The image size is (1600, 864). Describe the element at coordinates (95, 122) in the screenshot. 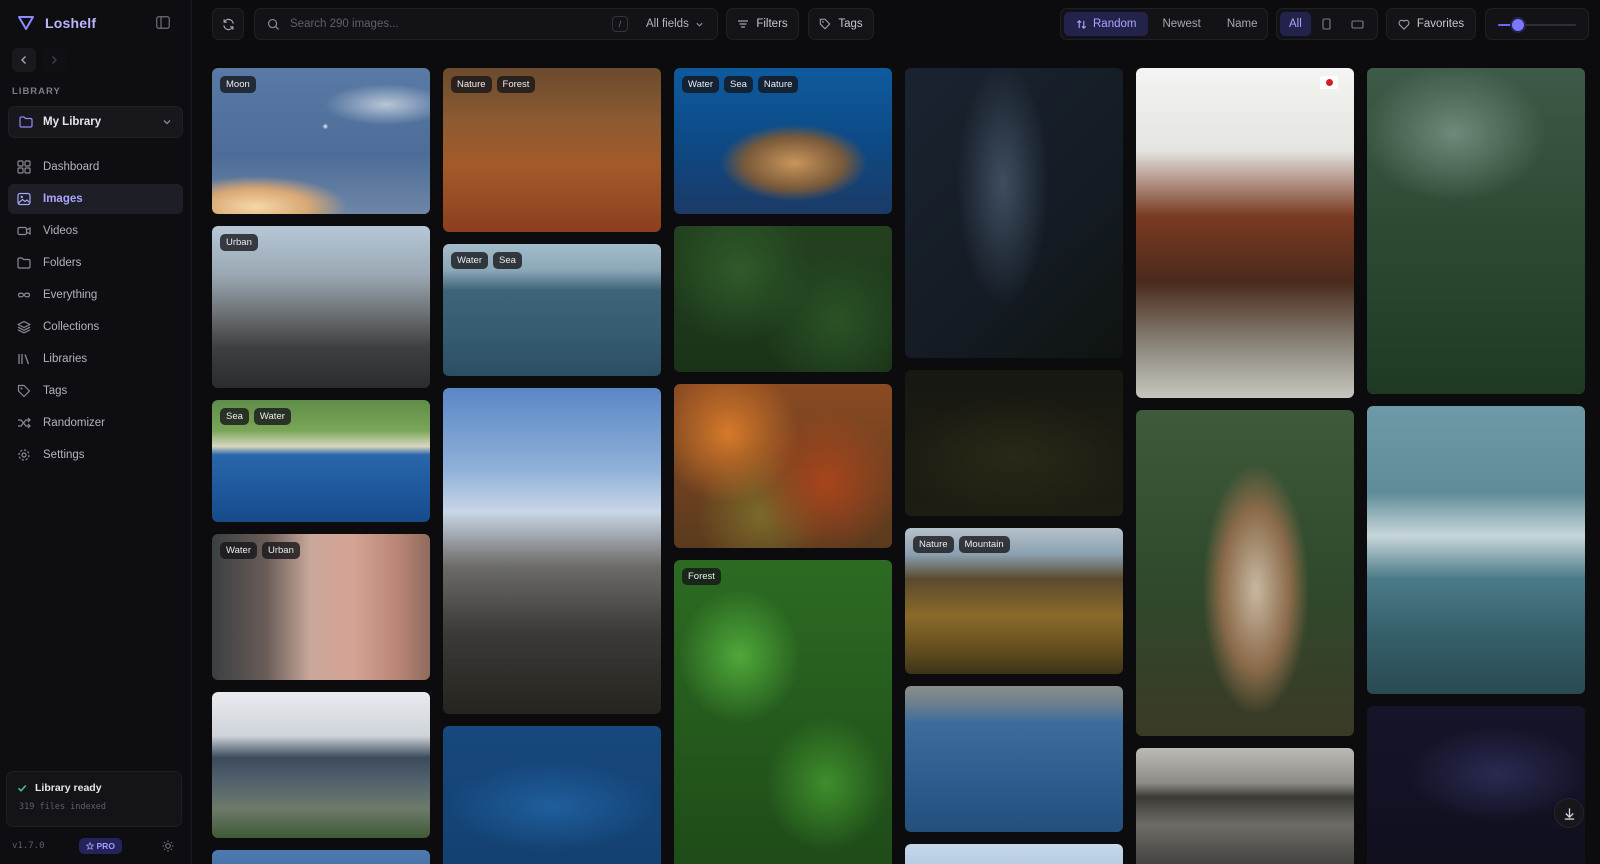

I see `library-select: My Library` at that location.